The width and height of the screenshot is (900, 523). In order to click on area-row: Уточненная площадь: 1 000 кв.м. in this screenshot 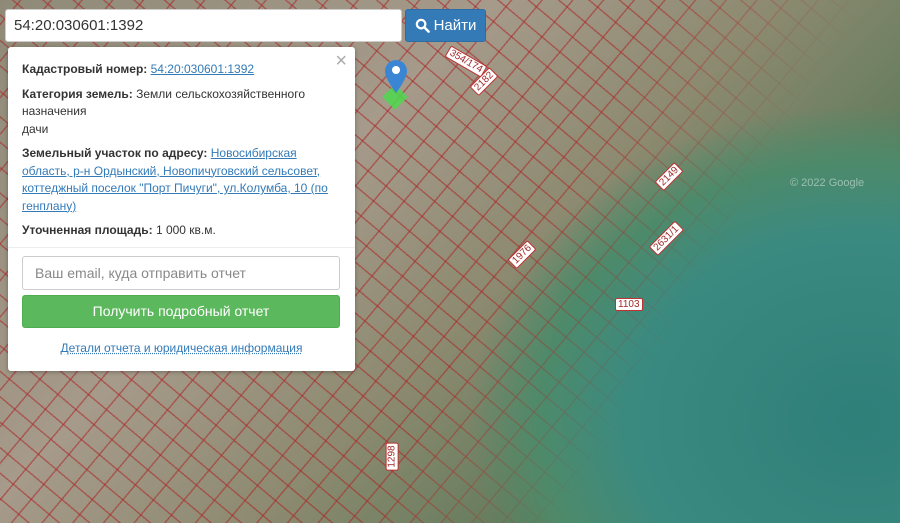, I will do `click(181, 231)`.